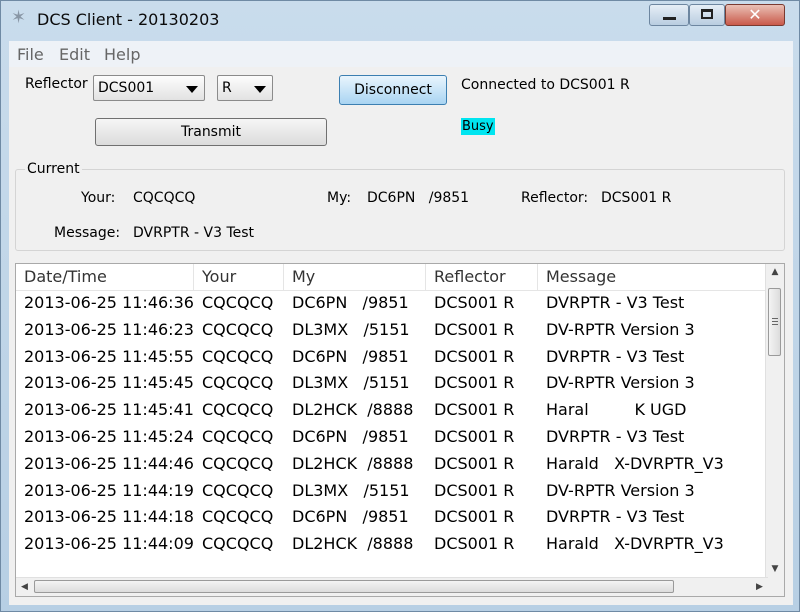 The height and width of the screenshot is (612, 800). Describe the element at coordinates (109, 329) in the screenshot. I see `cell-datetime: 2013-06-25 11:46:23` at that location.